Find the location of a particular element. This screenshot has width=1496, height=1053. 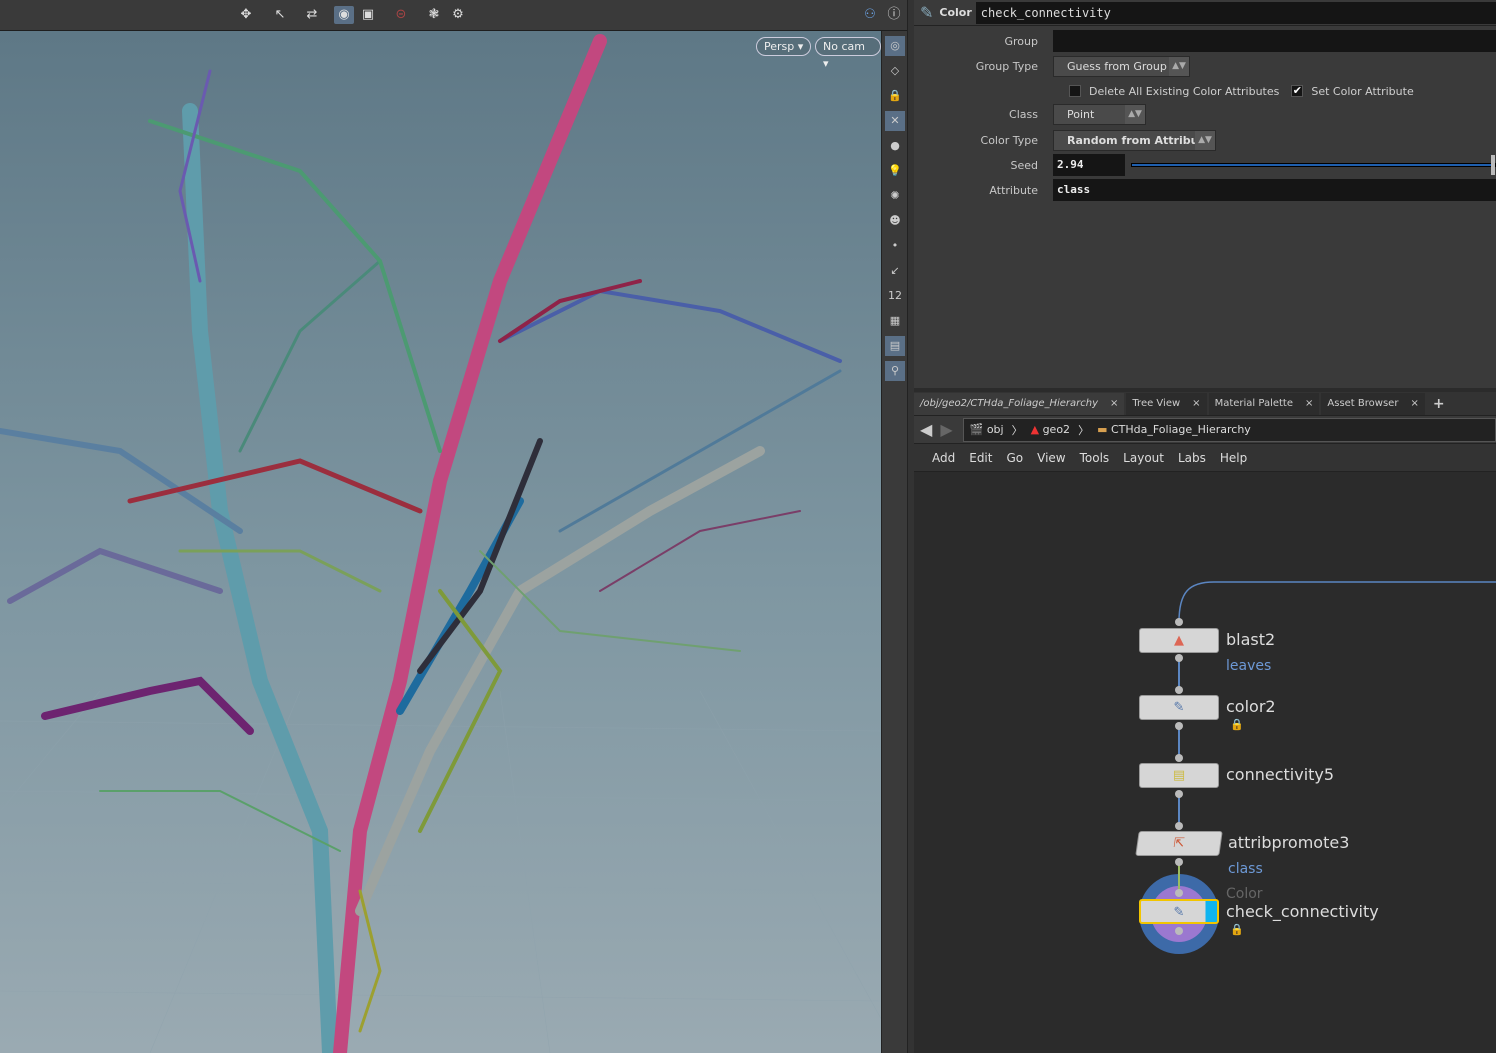

pin-icon: ⚲ is located at coordinates (895, 371).